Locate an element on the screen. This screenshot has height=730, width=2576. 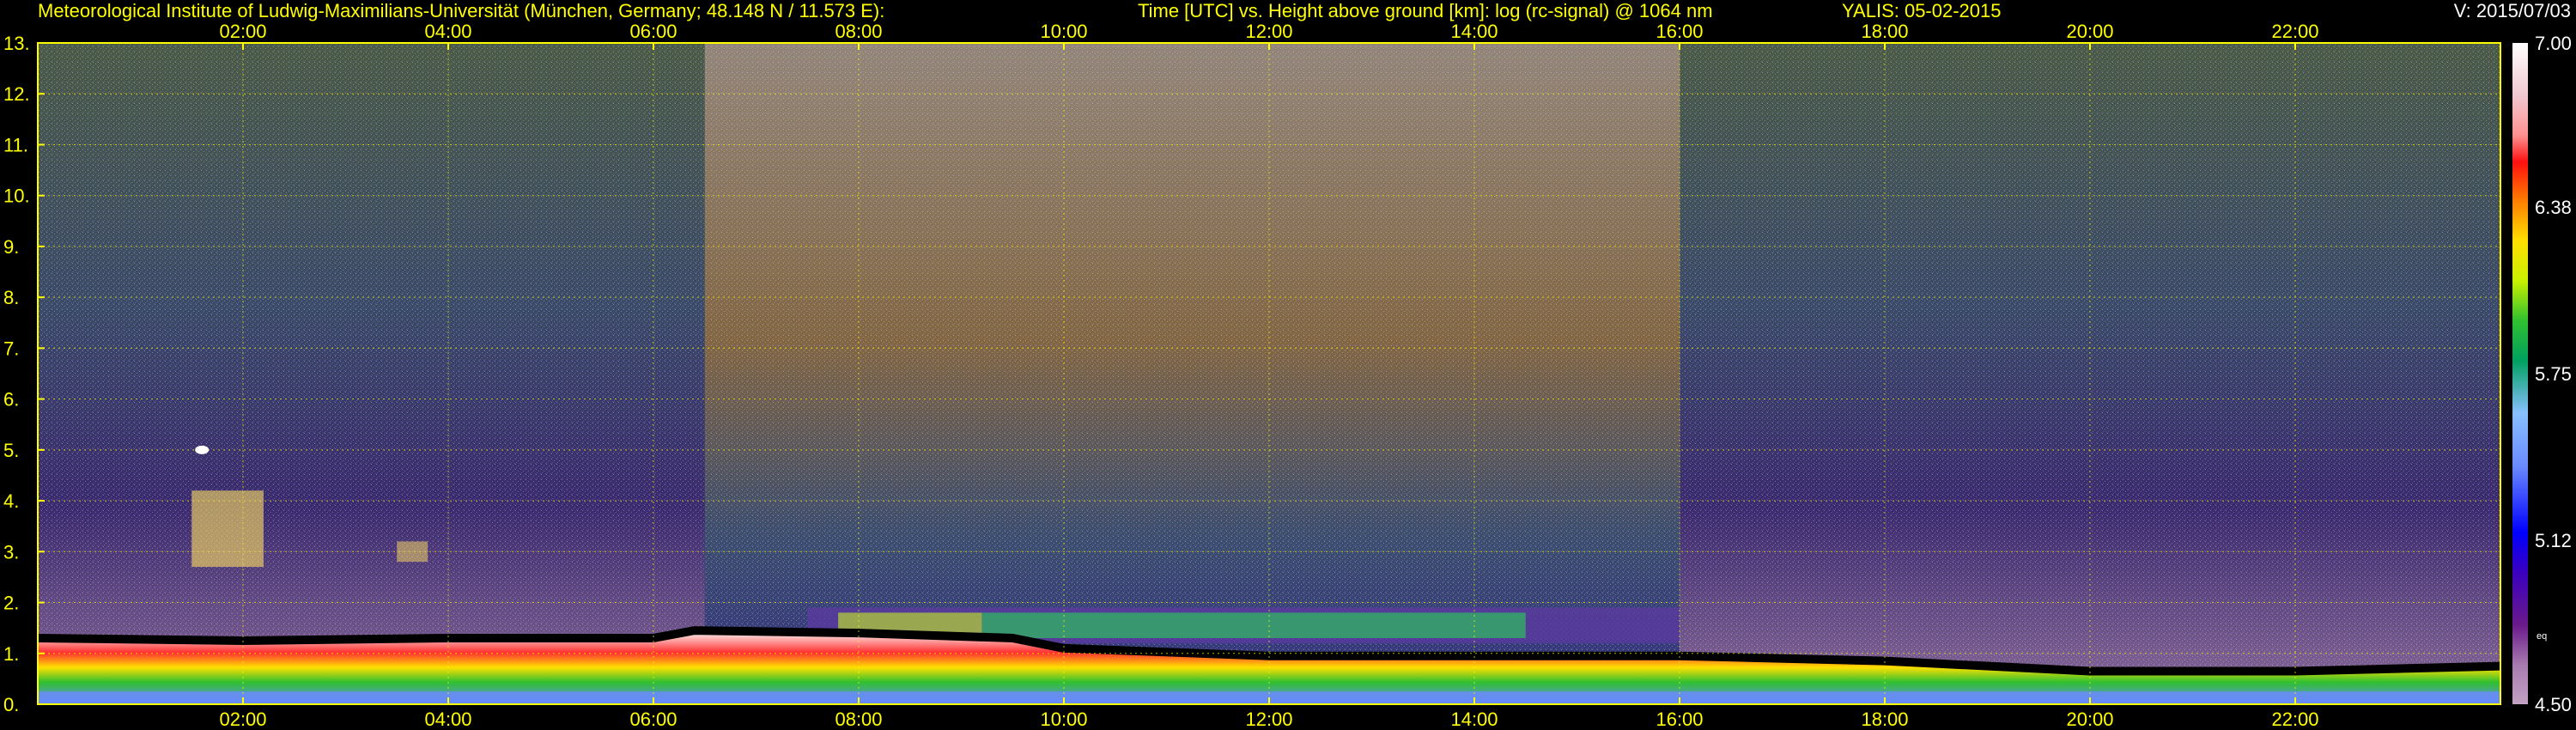
x-tick-label-bottom: 08:00 is located at coordinates (858, 719).